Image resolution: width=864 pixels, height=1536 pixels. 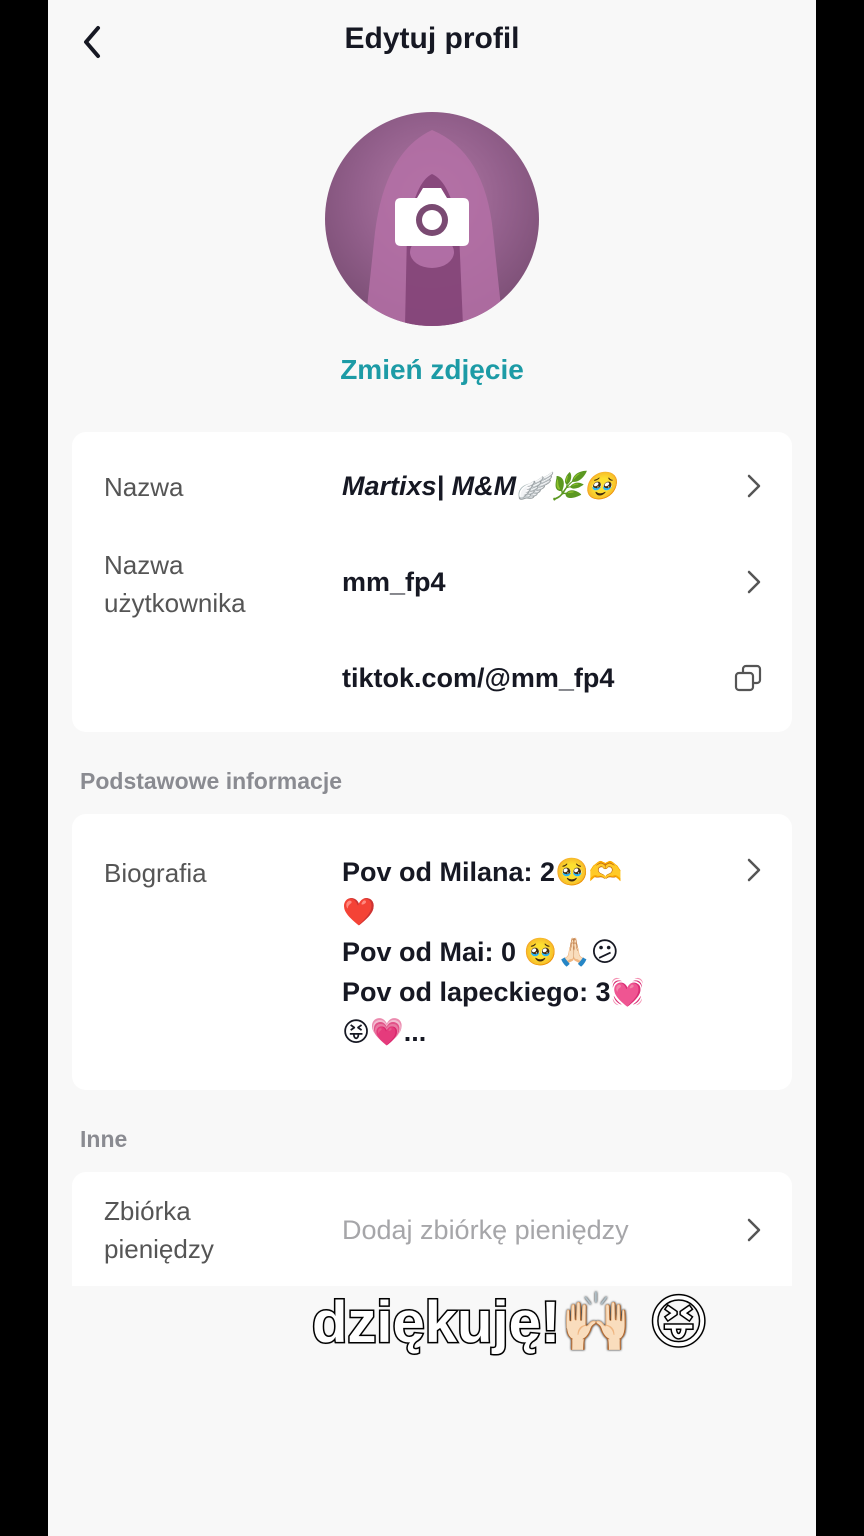 What do you see at coordinates (478, 678) in the screenshot?
I see `profile-link: tiktok.com/@mm_fp4` at bounding box center [478, 678].